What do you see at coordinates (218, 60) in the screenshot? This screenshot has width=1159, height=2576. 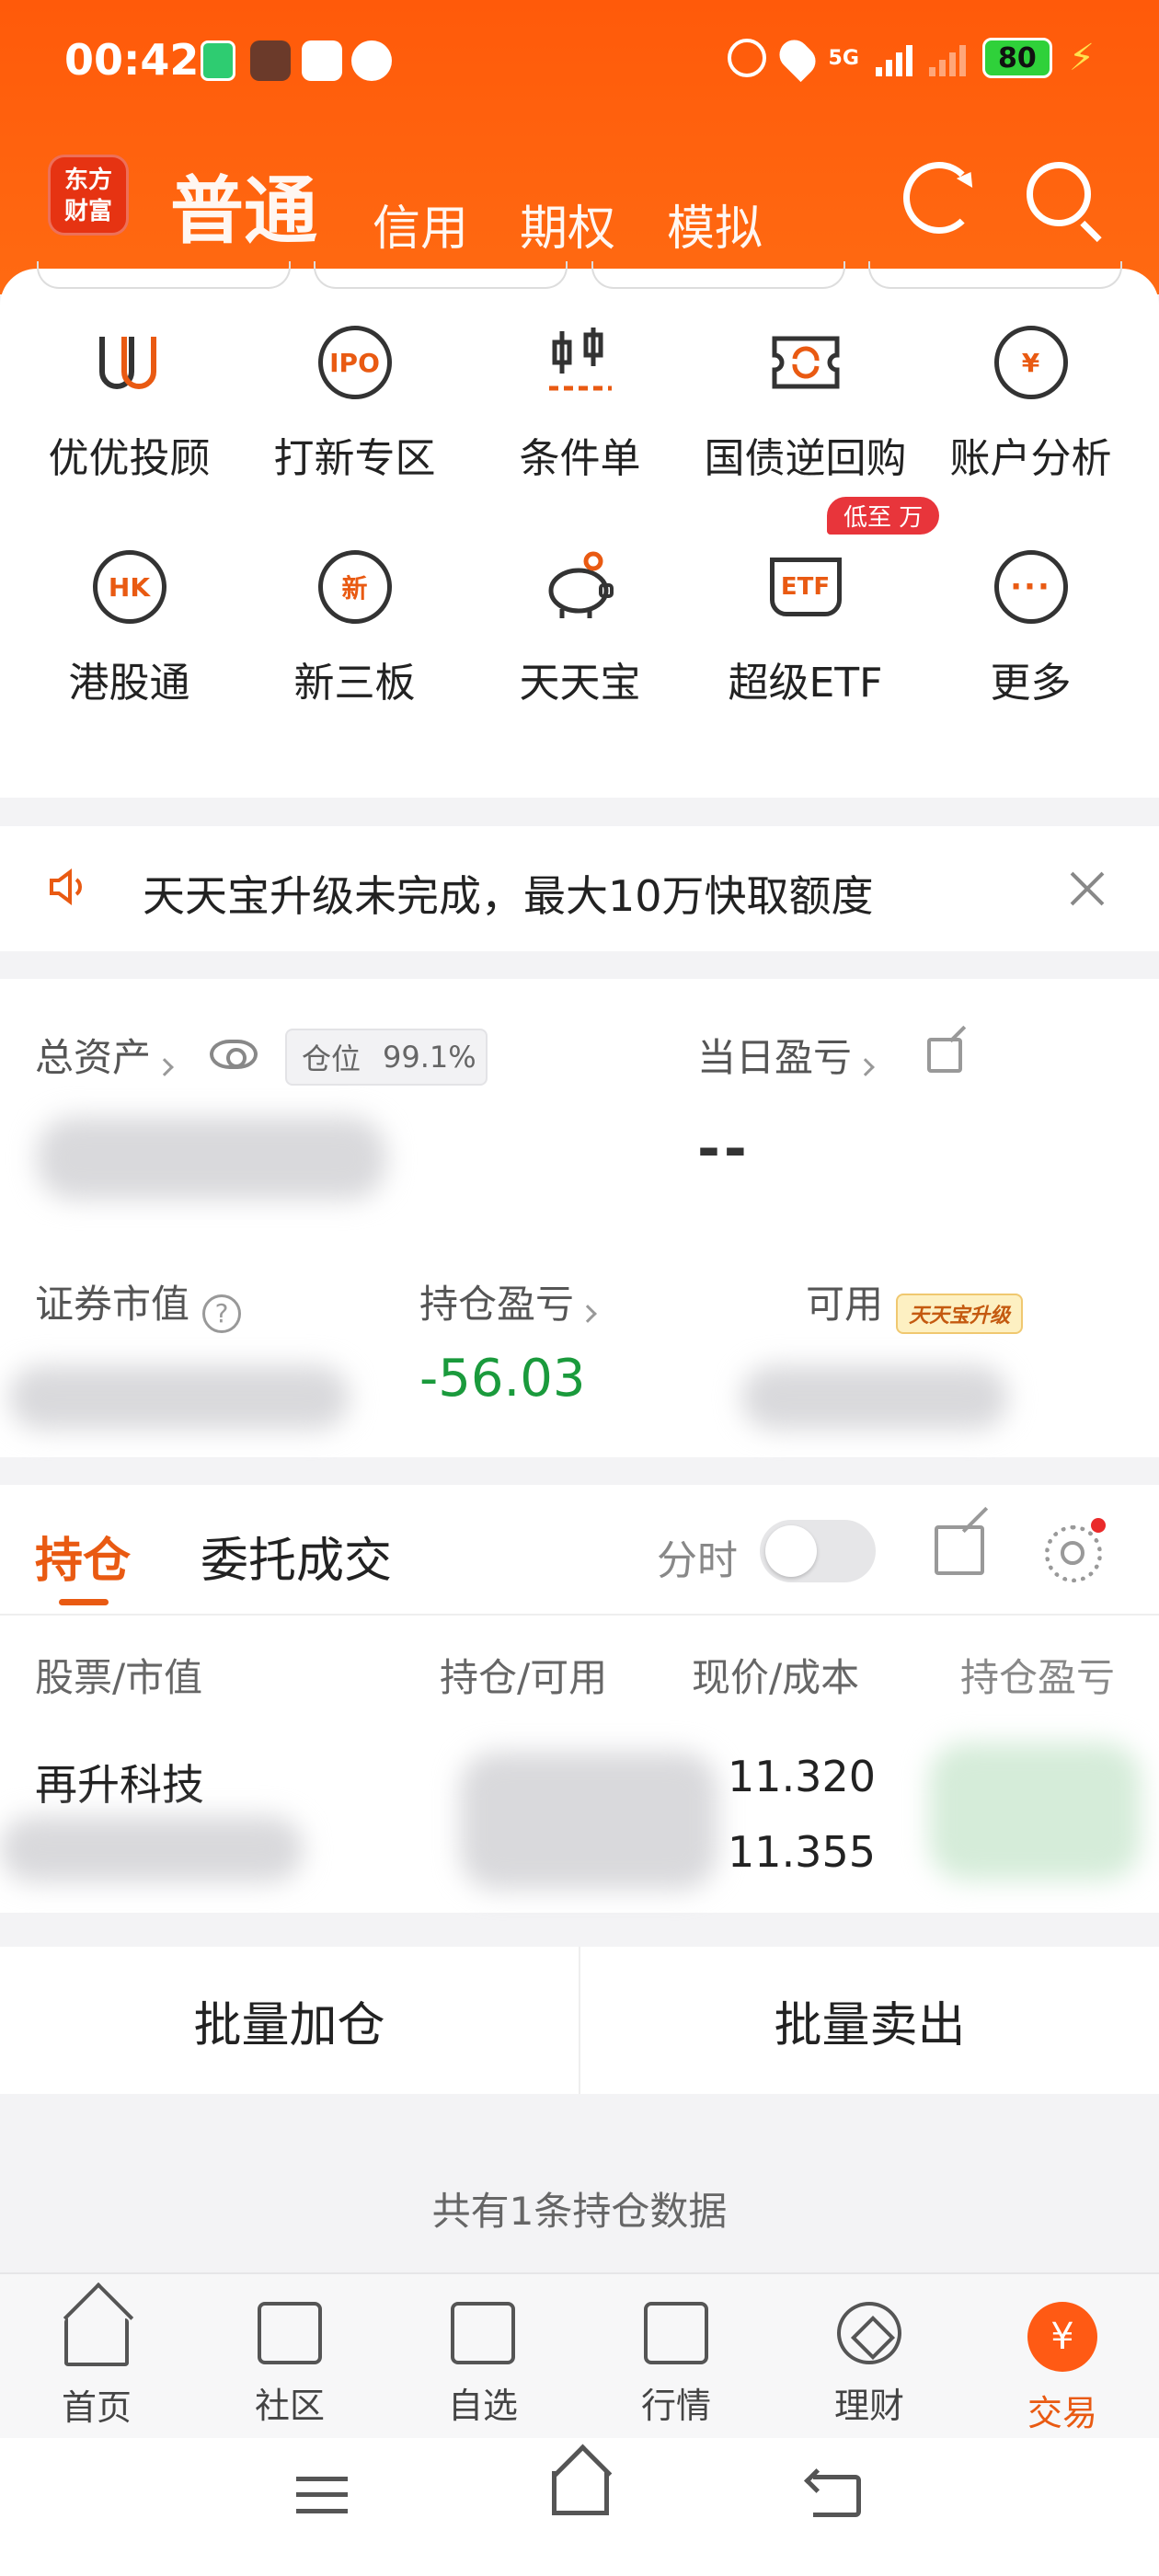 I see `battery-saver-icon` at bounding box center [218, 60].